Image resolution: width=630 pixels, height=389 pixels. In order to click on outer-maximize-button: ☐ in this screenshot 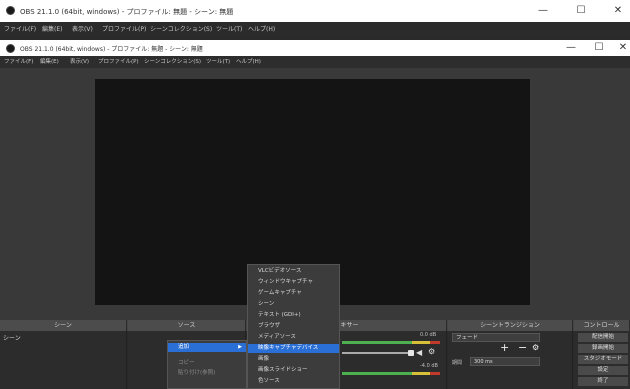, I will do `click(581, 10)`.